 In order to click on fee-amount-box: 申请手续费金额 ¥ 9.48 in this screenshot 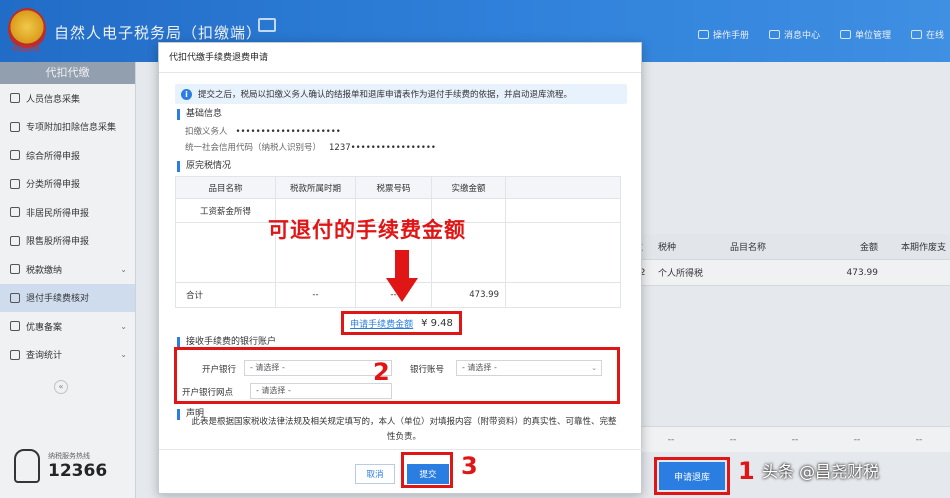, I will do `click(401, 323)`.